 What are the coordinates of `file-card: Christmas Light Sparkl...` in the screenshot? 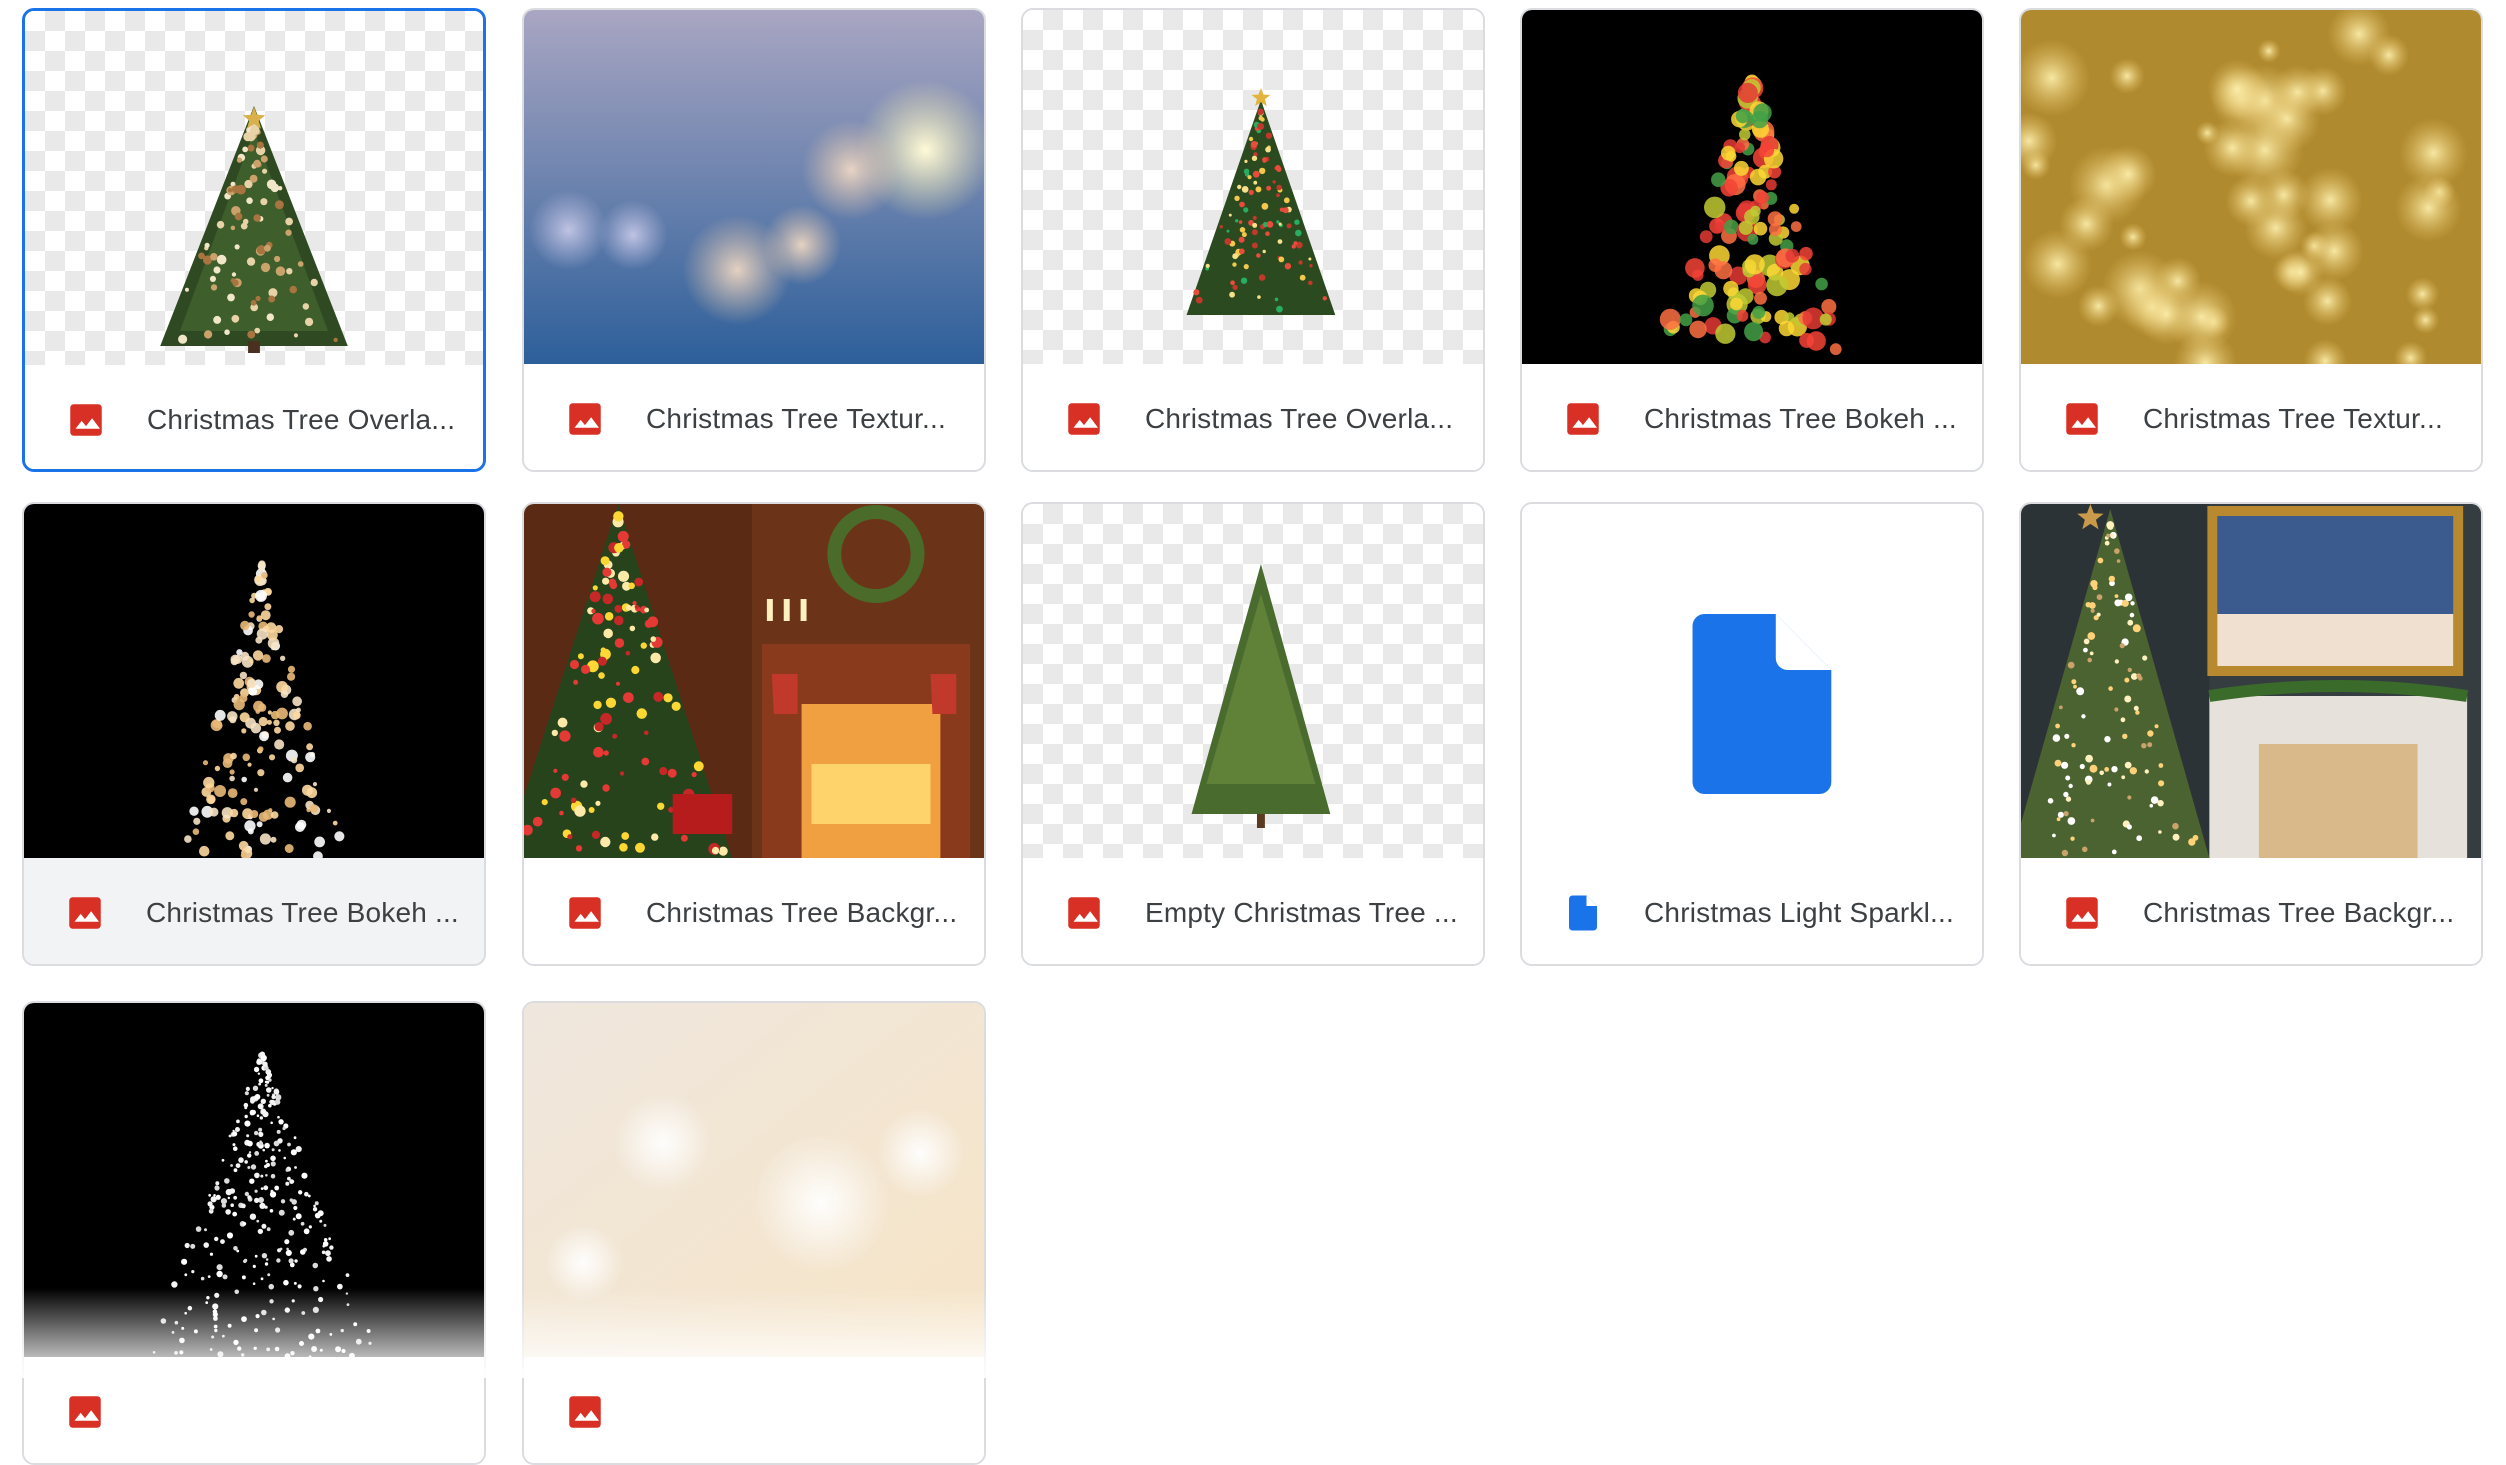 It's located at (1752, 734).